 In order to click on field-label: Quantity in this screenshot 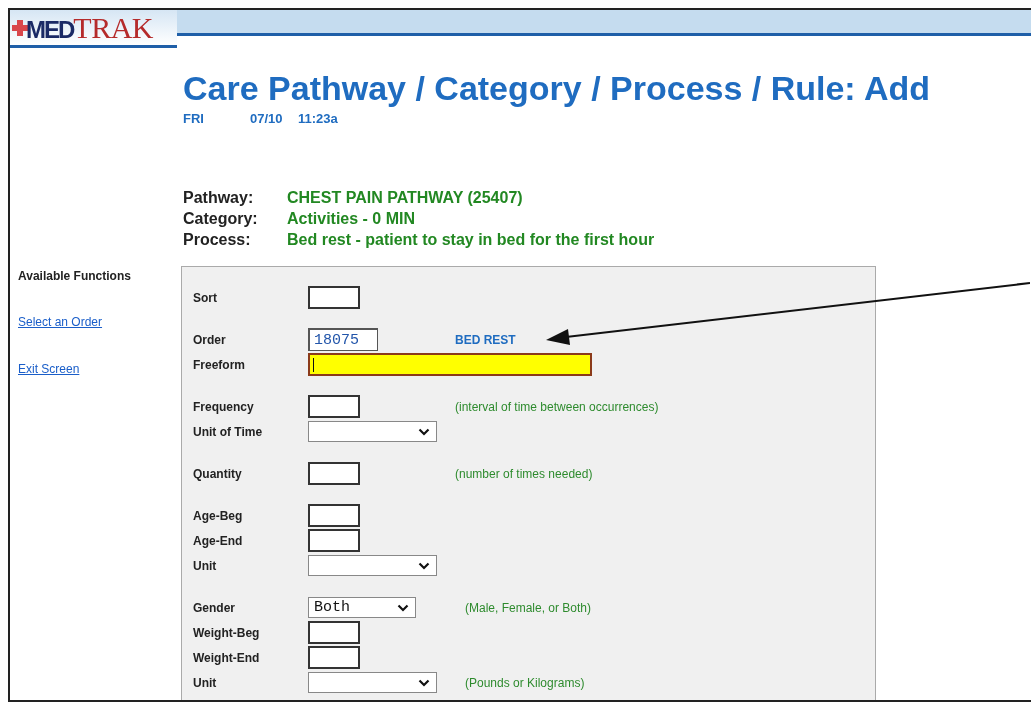, I will do `click(218, 473)`.